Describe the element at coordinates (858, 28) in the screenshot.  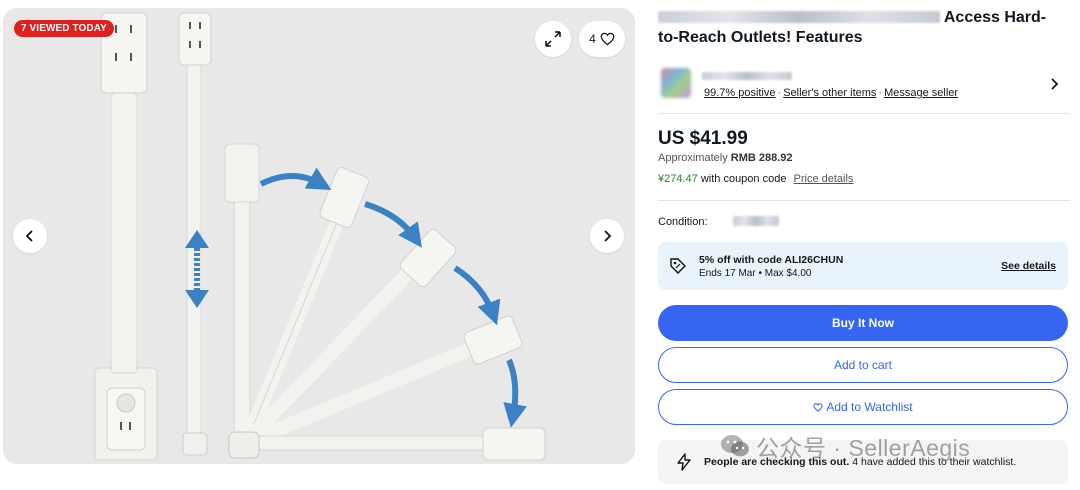
I see `listing-title: Access Hard-to-Reach Outlets! Features` at that location.